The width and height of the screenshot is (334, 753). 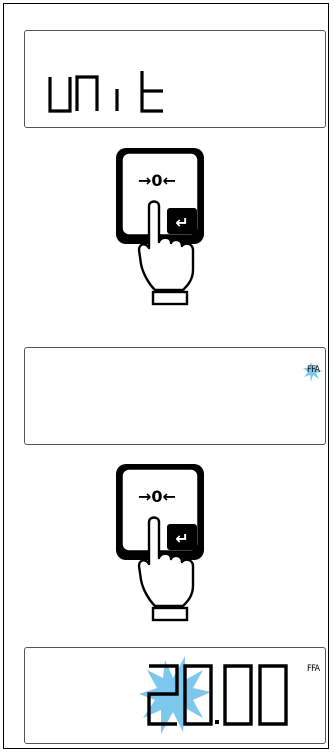 I want to click on seg-char-u, so click(x=60, y=95).